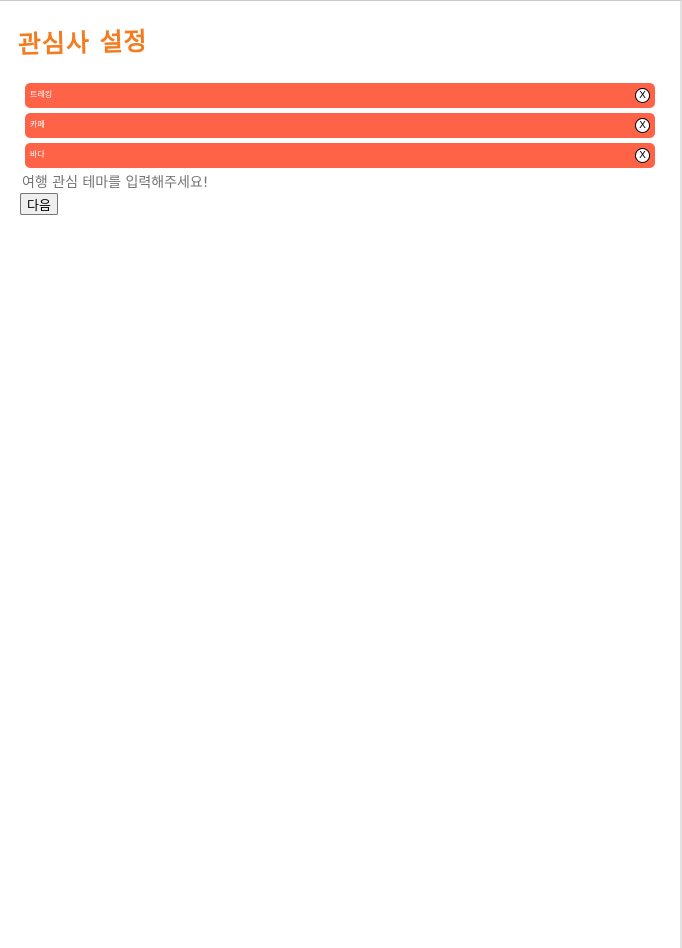 Image resolution: width=682 pixels, height=948 pixels. What do you see at coordinates (171, 182) in the screenshot?
I see `theme-input` at bounding box center [171, 182].